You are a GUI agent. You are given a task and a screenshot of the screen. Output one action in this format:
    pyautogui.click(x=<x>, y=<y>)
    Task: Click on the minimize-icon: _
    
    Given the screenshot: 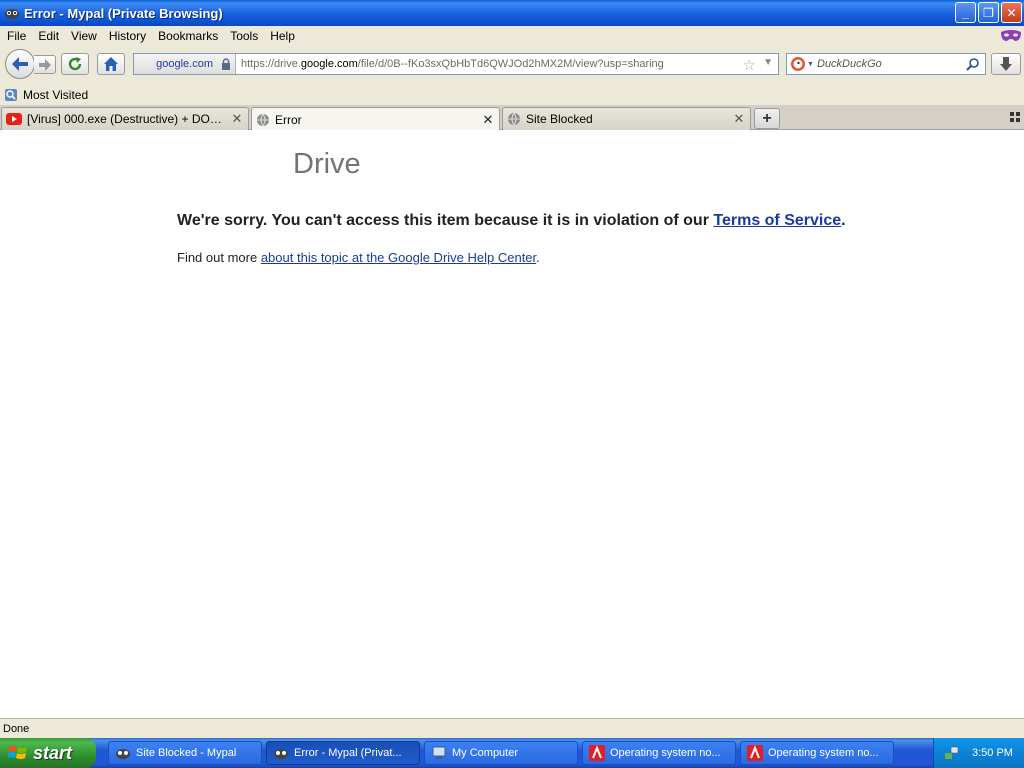 What is the action you would take?
    pyautogui.click(x=965, y=12)
    